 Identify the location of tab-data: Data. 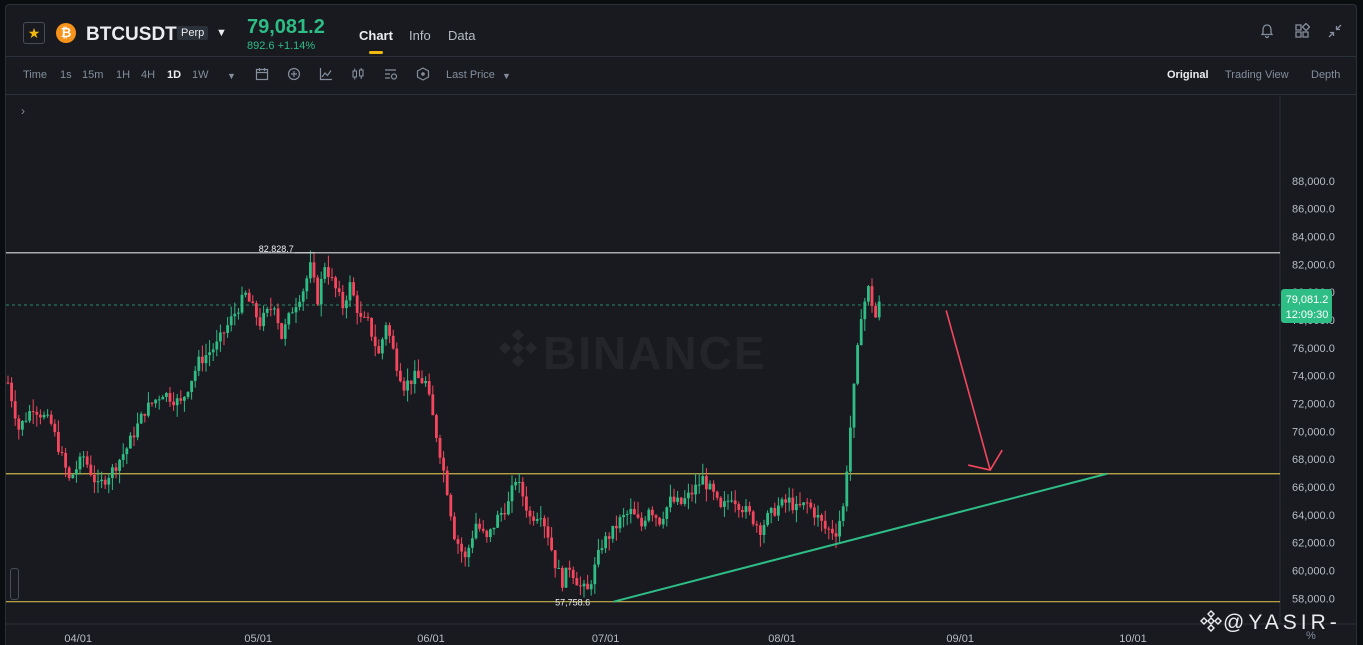
(461, 35).